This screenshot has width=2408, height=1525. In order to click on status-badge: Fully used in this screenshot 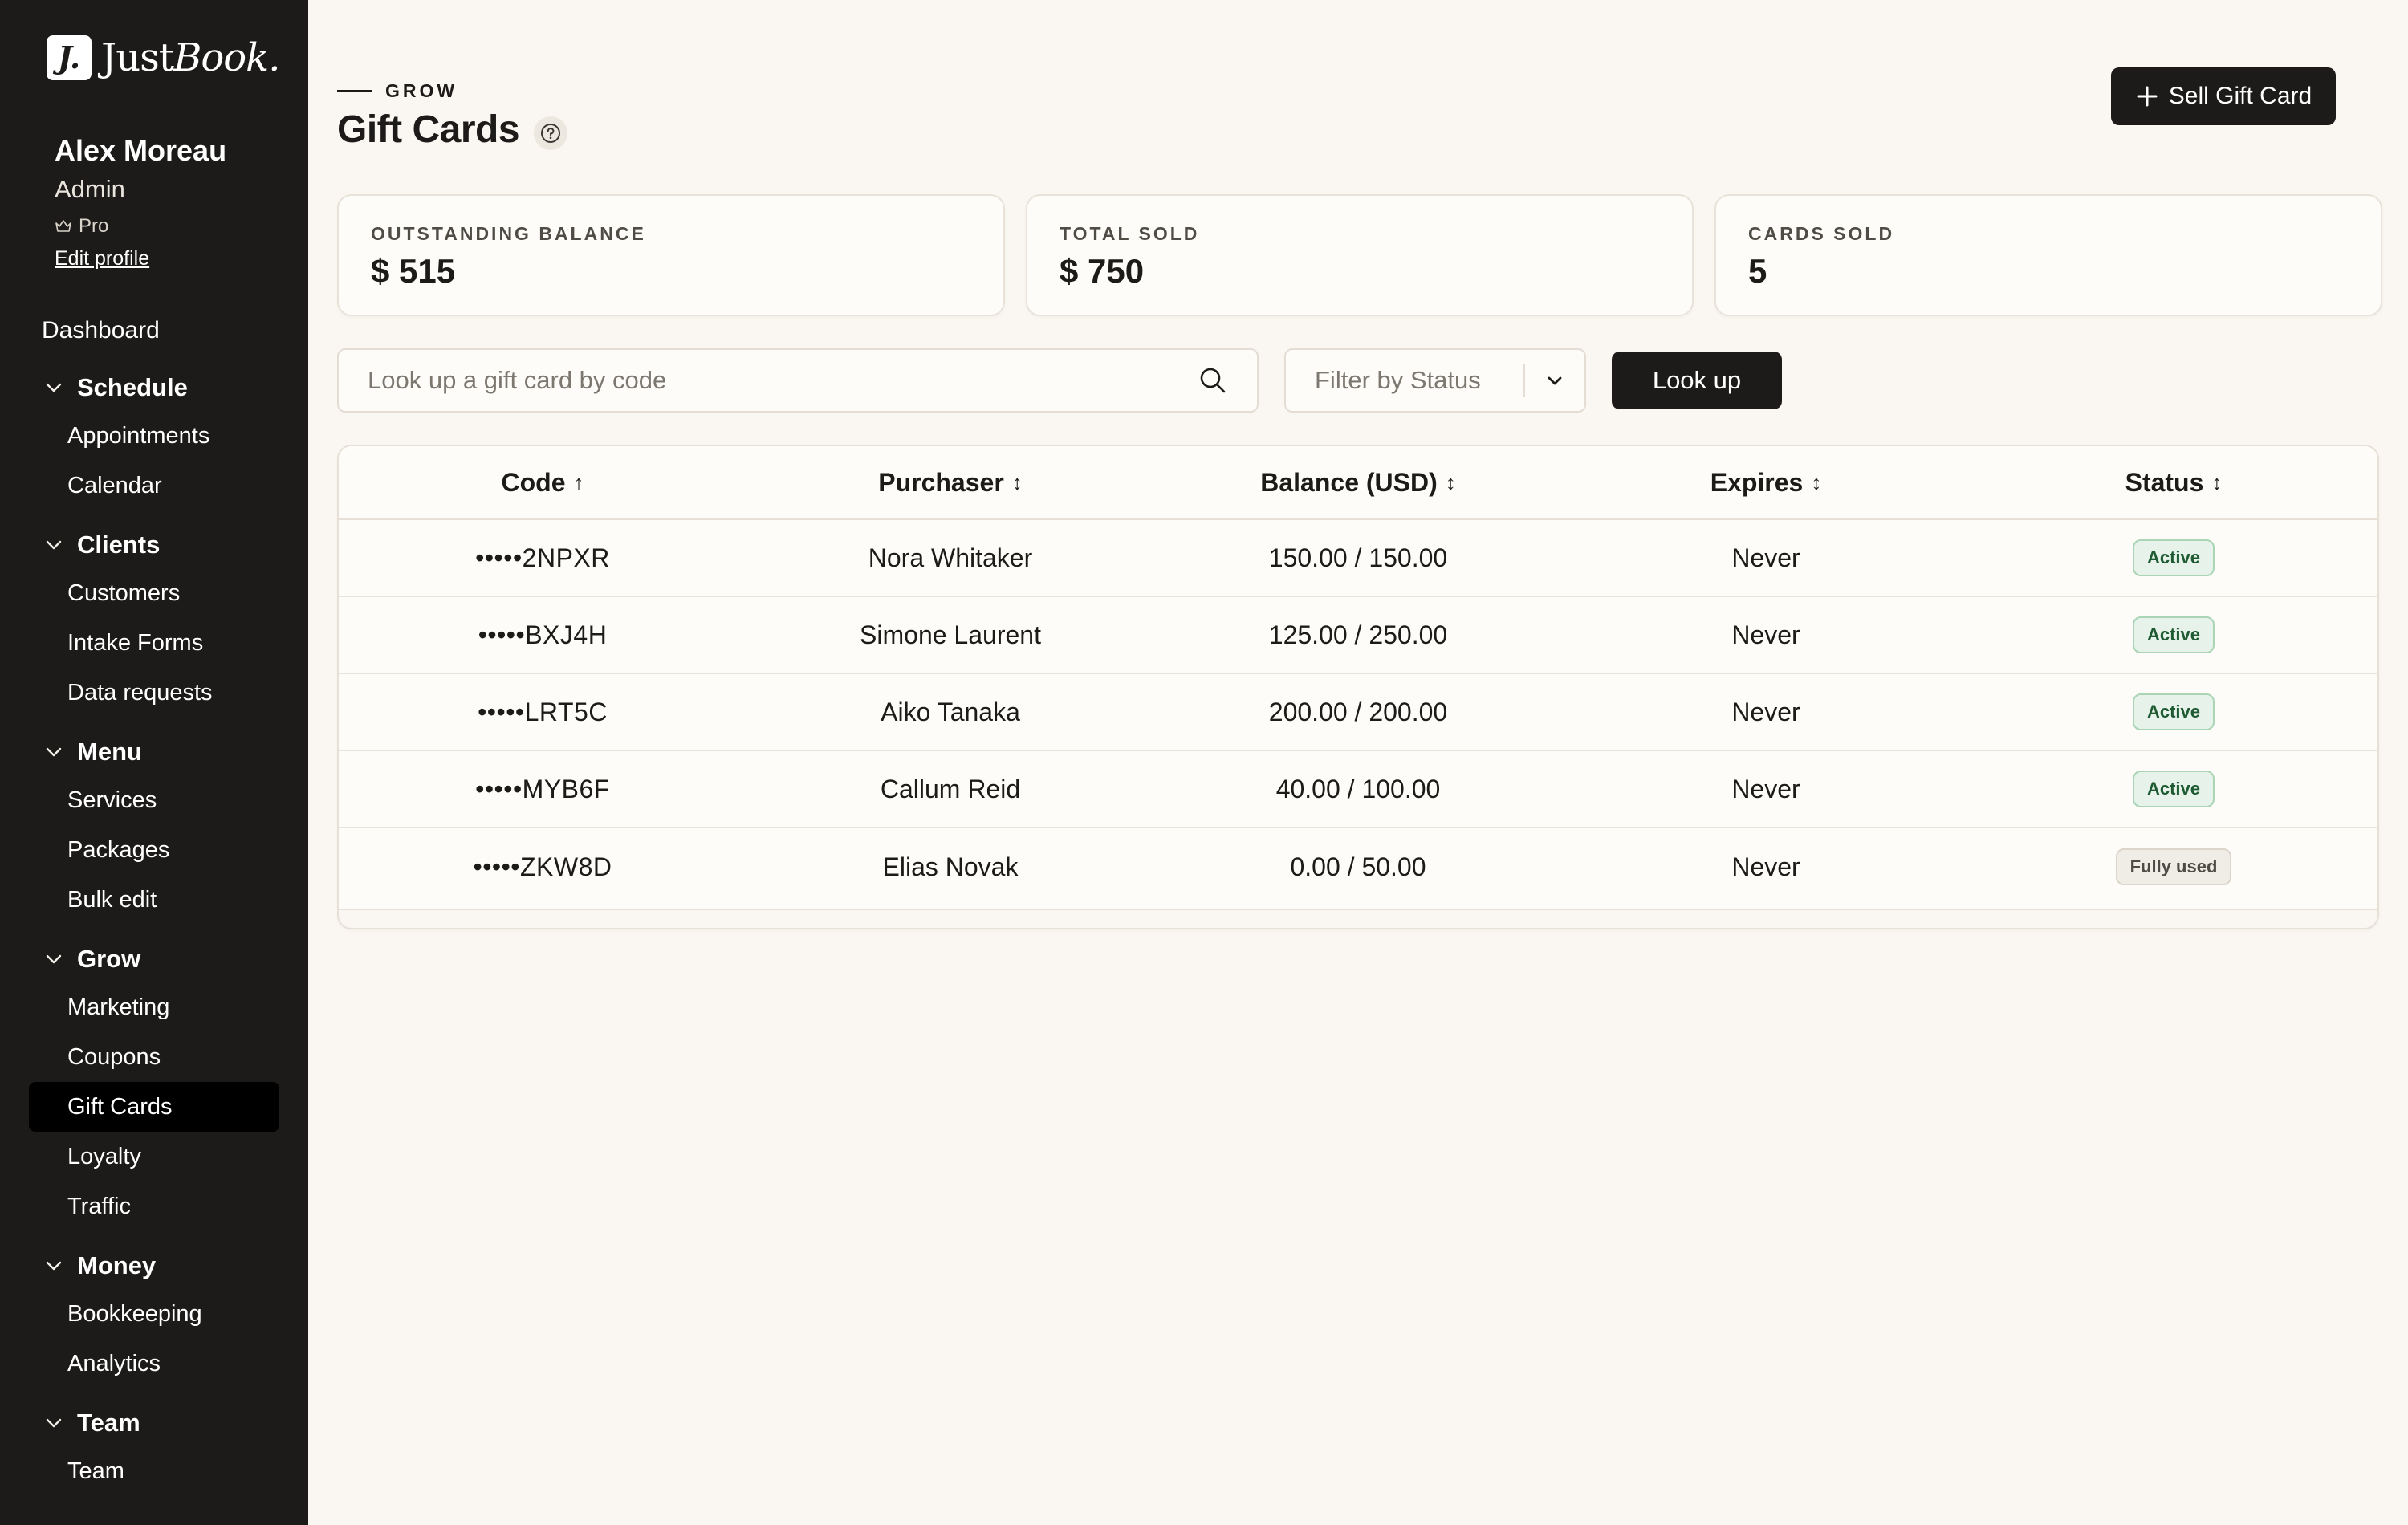, I will do `click(2173, 867)`.